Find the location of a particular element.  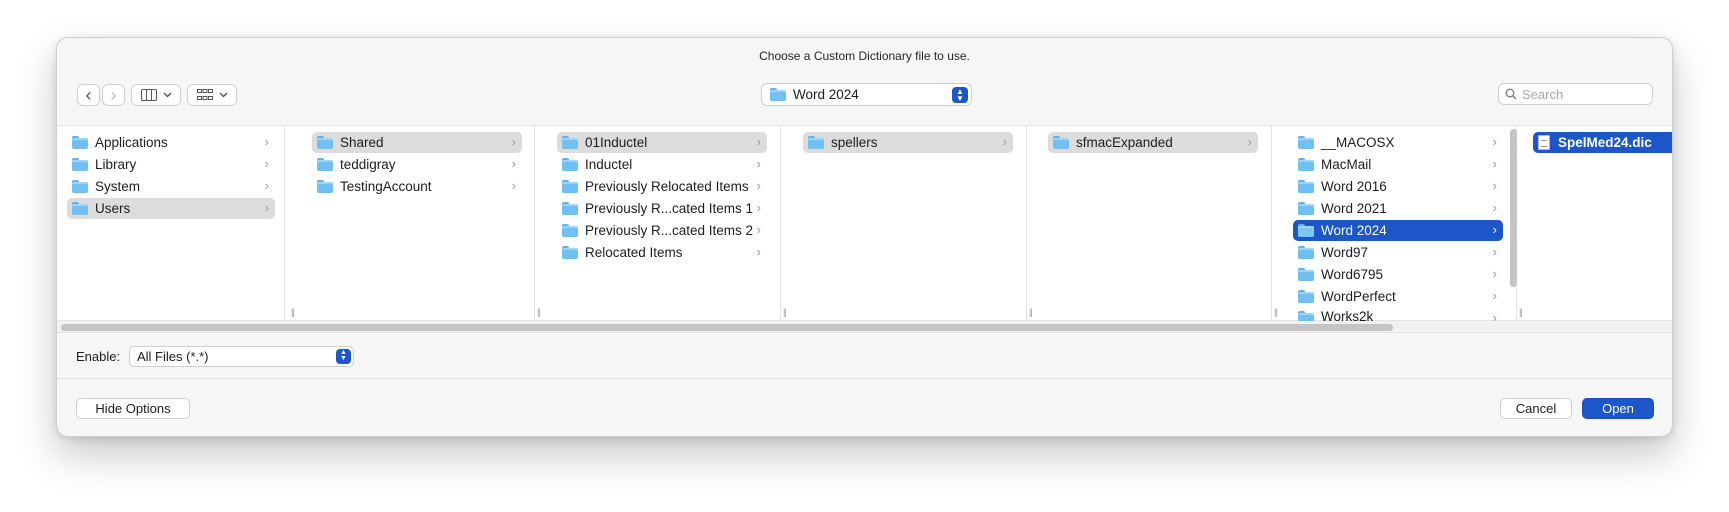

list-item: SpelMed24.dic is located at coordinates (1602, 142).